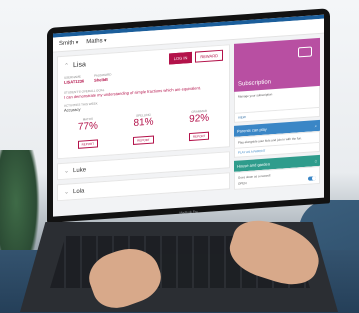 This screenshot has height=313, width=359. I want to click on nav-item-class: Smith, so click(68, 43).